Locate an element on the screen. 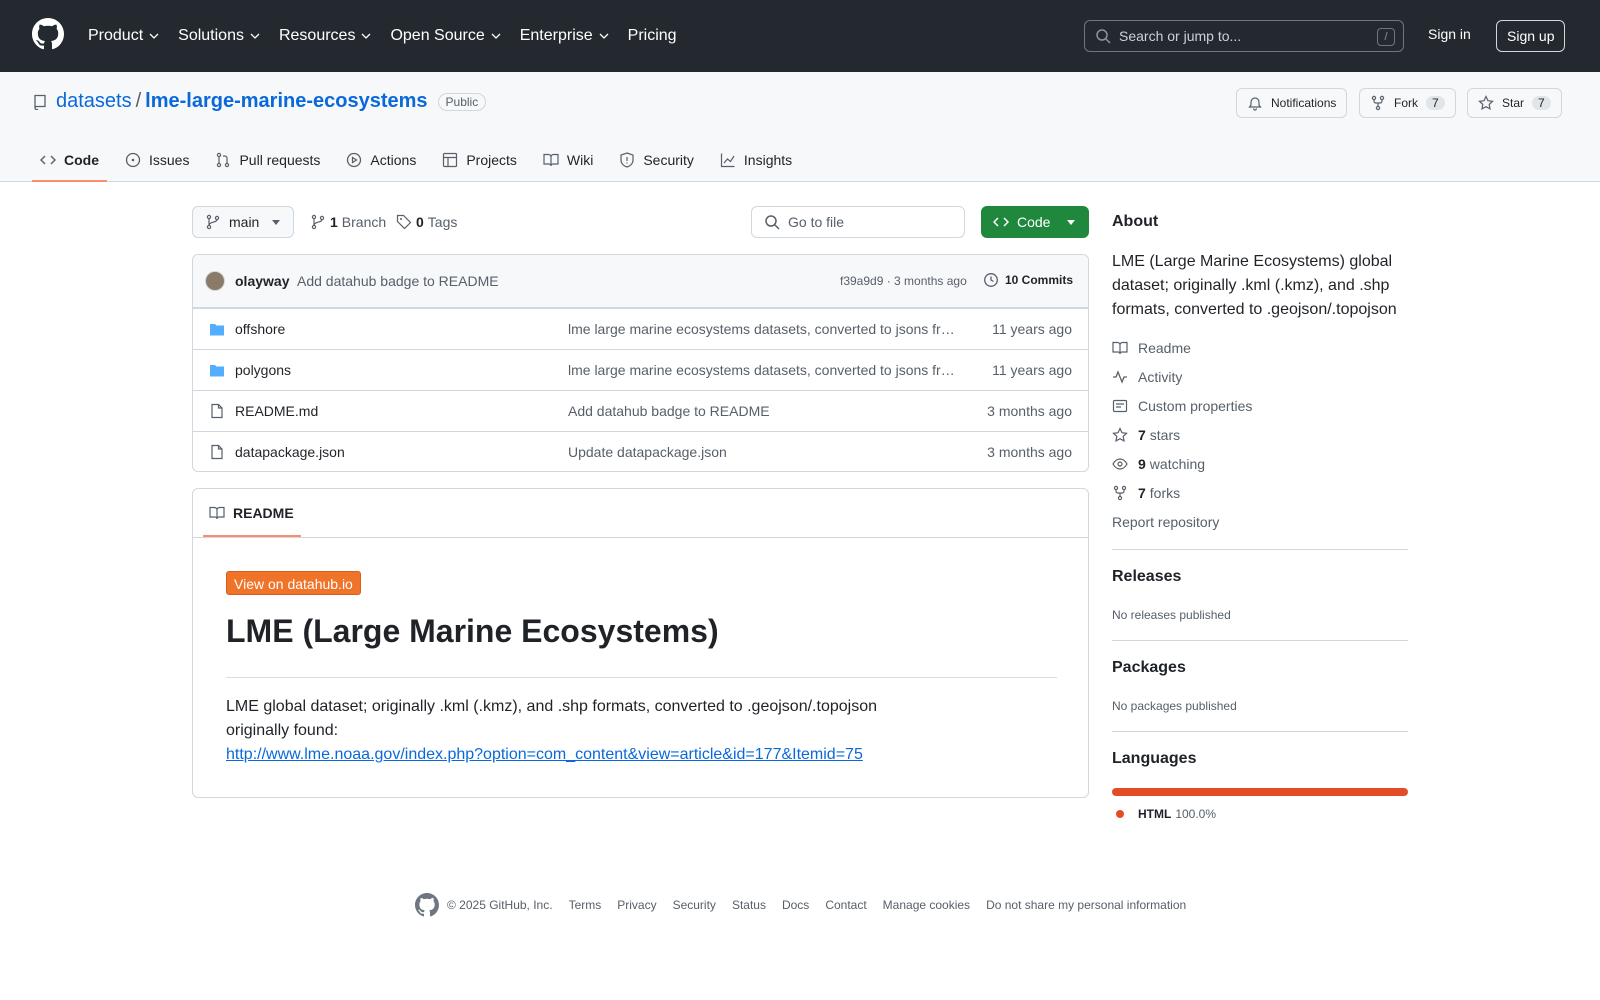 Image resolution: width=1600 pixels, height=1000 pixels. tags-link: 0 Tags is located at coordinates (426, 222).